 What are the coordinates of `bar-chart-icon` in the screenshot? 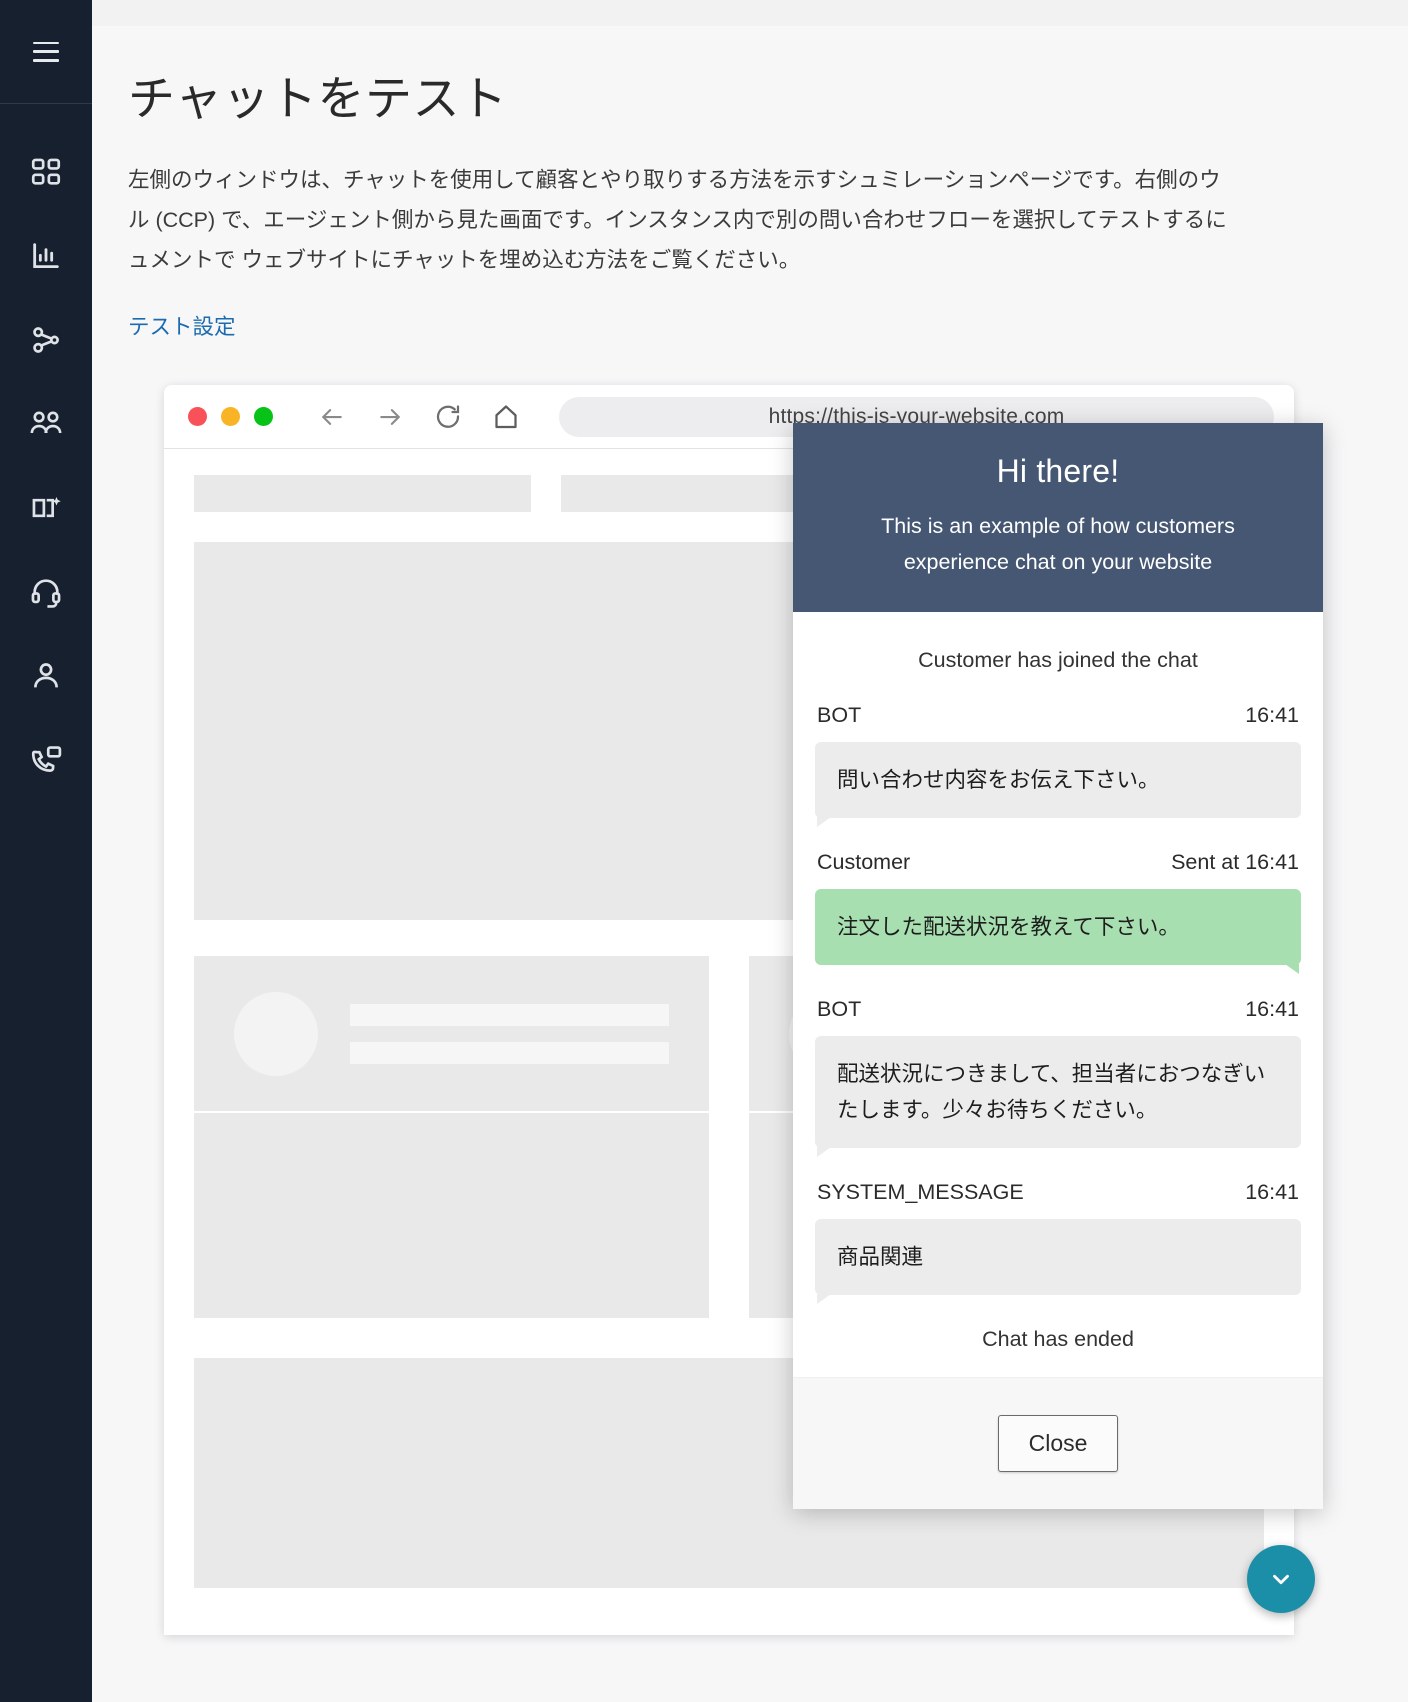 It's located at (46, 256).